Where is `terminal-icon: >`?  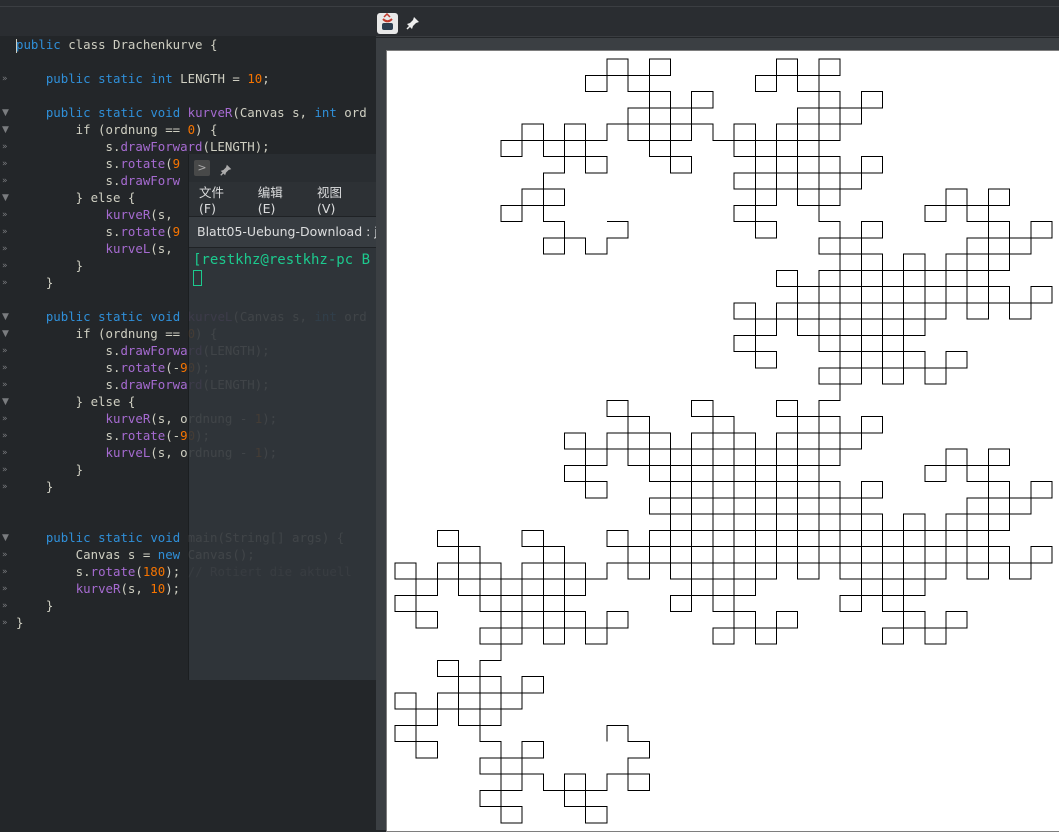 terminal-icon: > is located at coordinates (202, 168).